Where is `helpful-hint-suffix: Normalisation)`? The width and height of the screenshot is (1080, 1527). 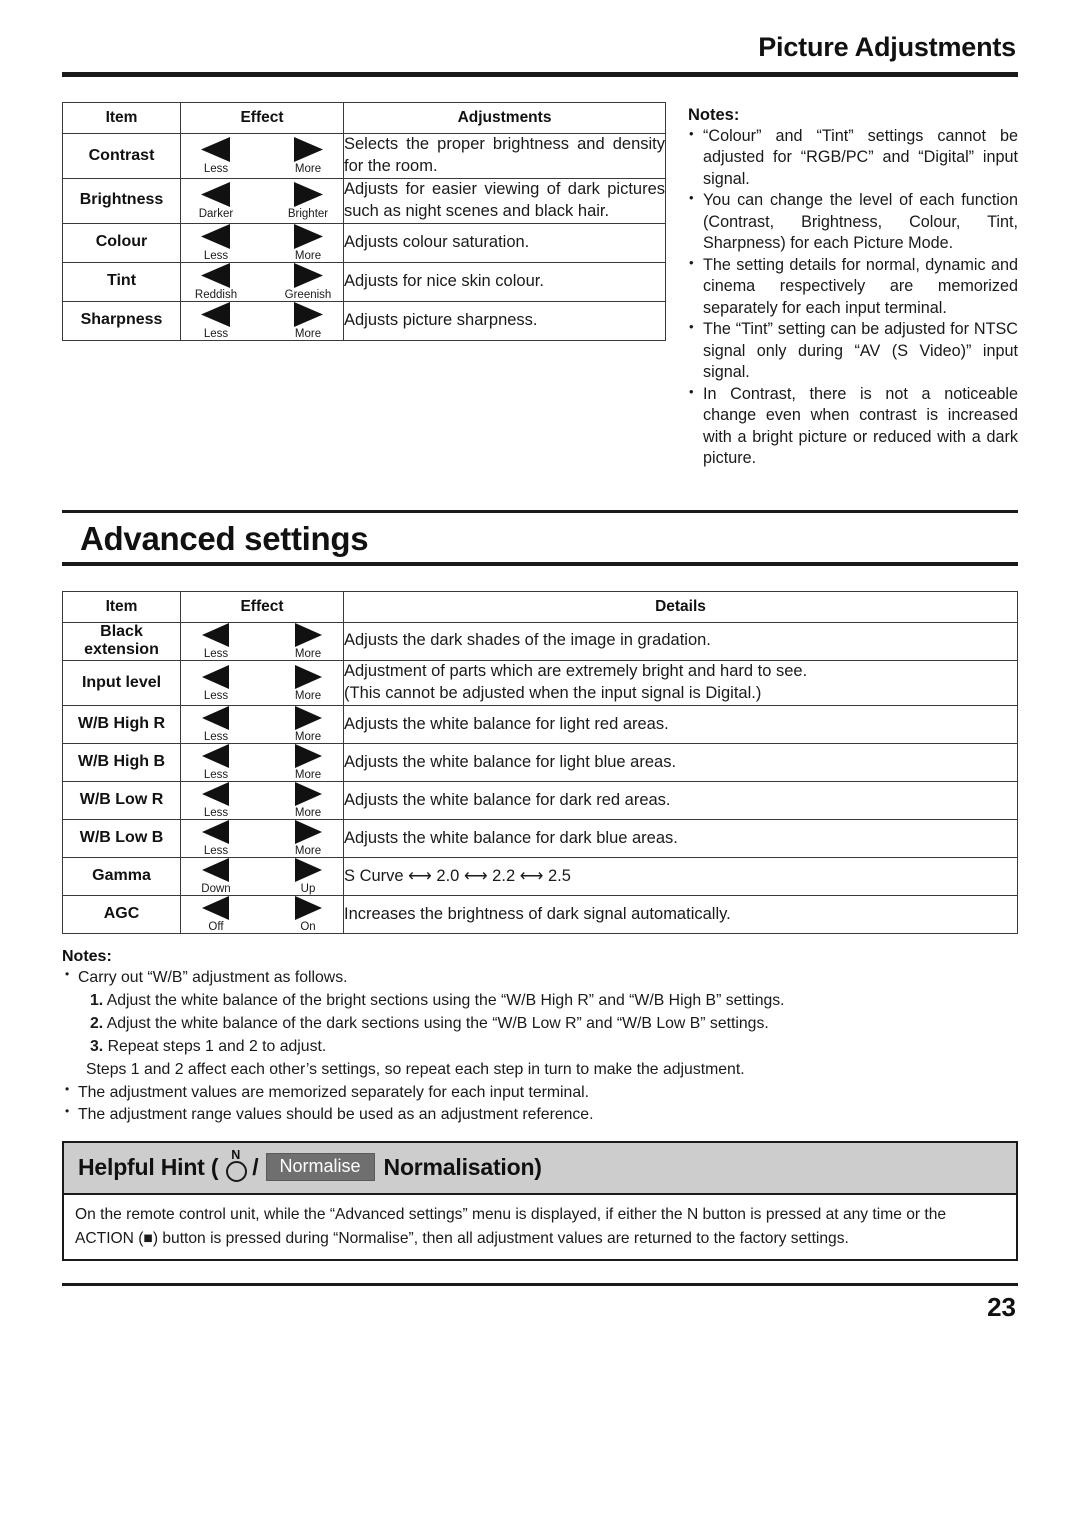 helpful-hint-suffix: Normalisation) is located at coordinates (462, 1166).